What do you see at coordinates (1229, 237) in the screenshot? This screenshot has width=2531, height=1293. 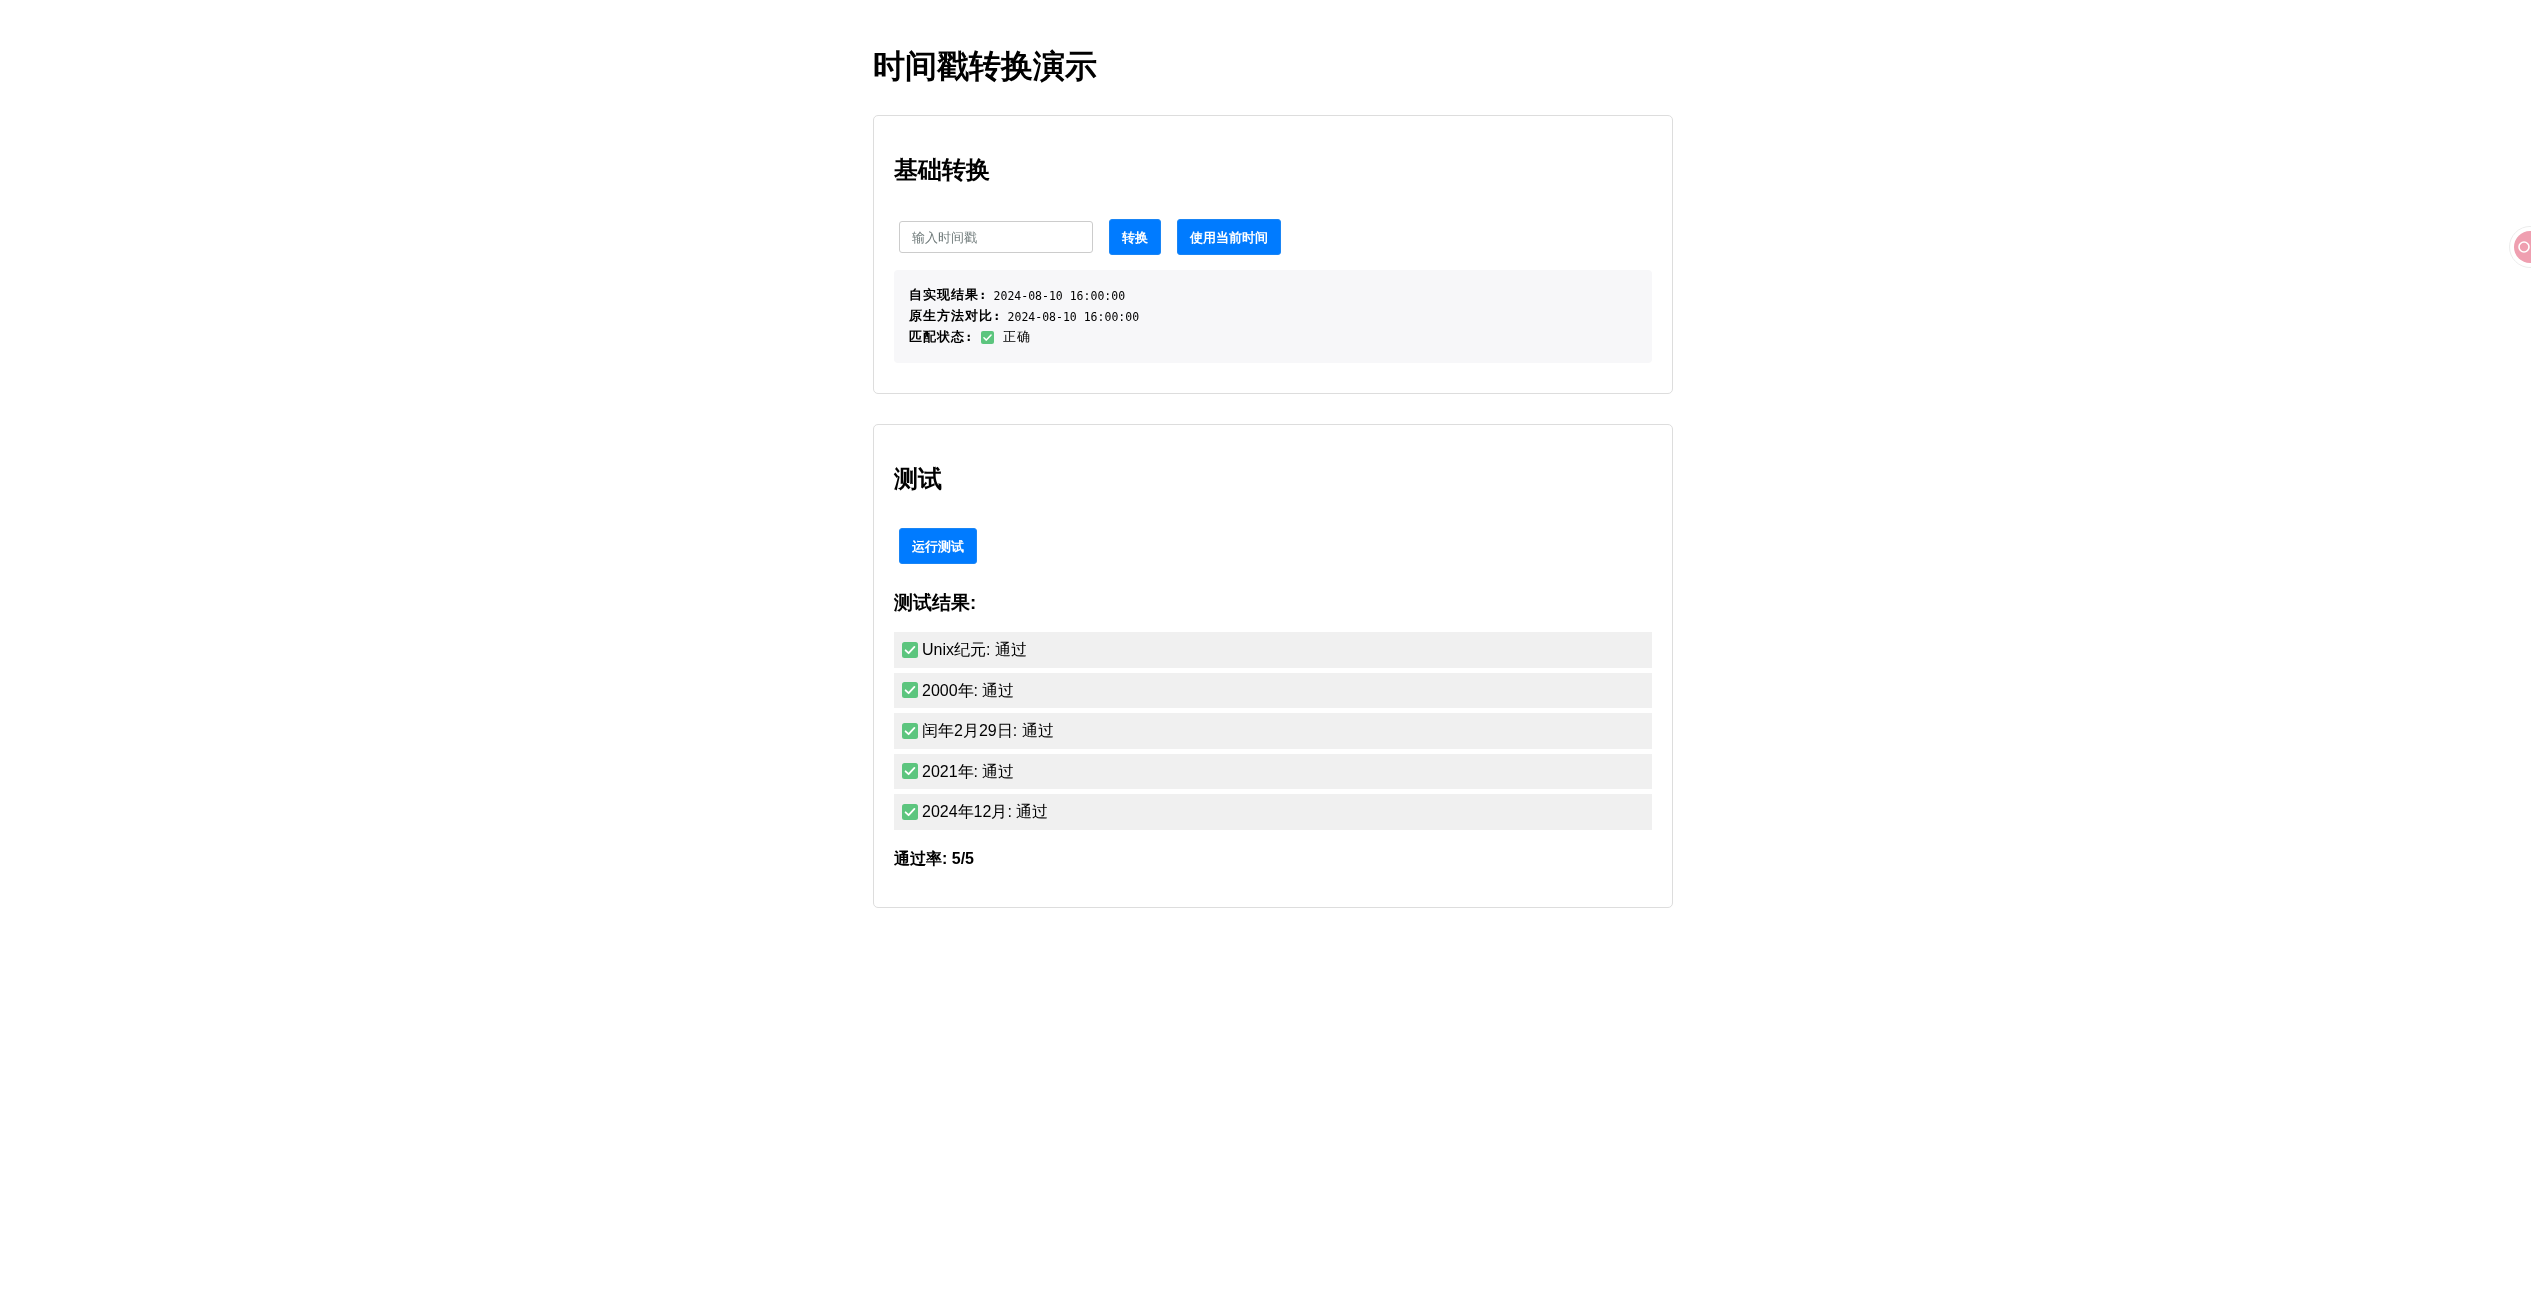 I see `current-time-button: 使用当前时间` at bounding box center [1229, 237].